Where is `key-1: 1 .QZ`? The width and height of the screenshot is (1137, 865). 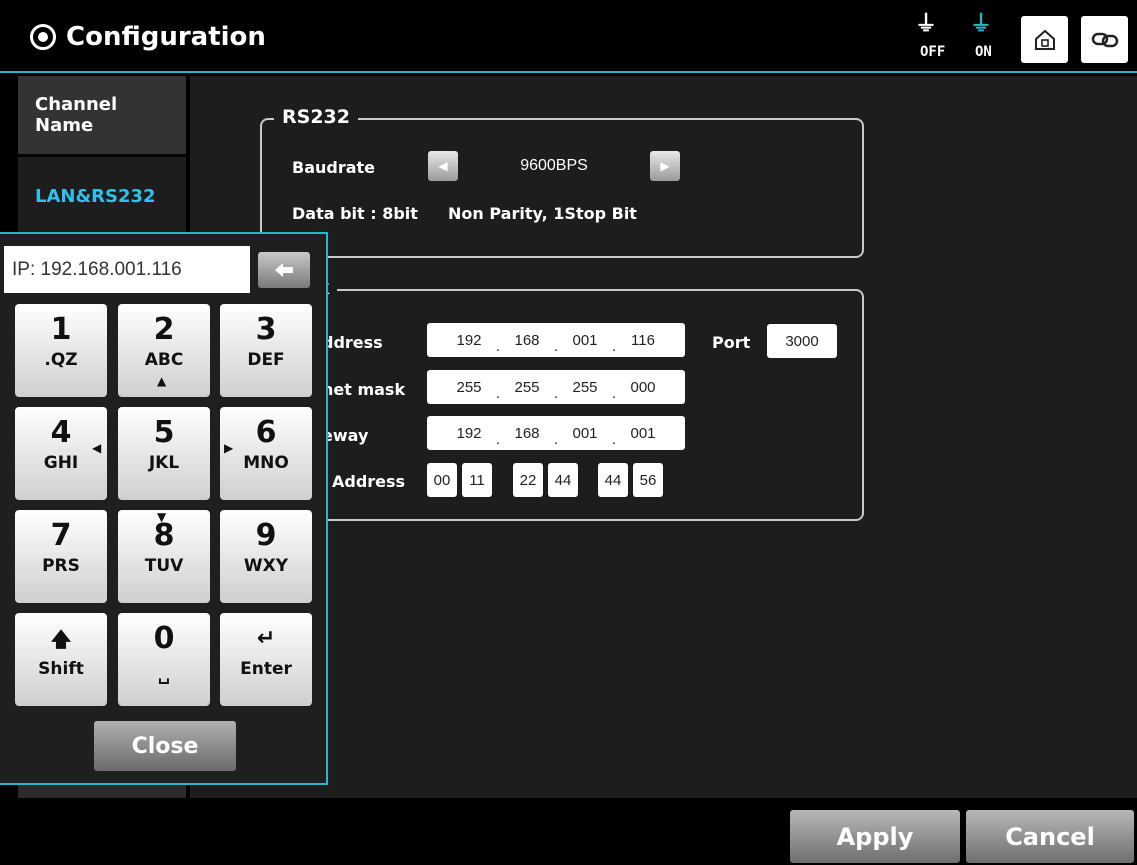 key-1: 1 .QZ is located at coordinates (61, 350).